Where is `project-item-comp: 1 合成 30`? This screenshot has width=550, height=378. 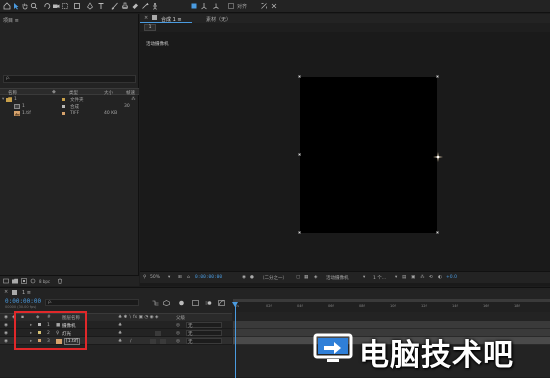
project-item-comp: 1 合成 30 is located at coordinates (69, 106).